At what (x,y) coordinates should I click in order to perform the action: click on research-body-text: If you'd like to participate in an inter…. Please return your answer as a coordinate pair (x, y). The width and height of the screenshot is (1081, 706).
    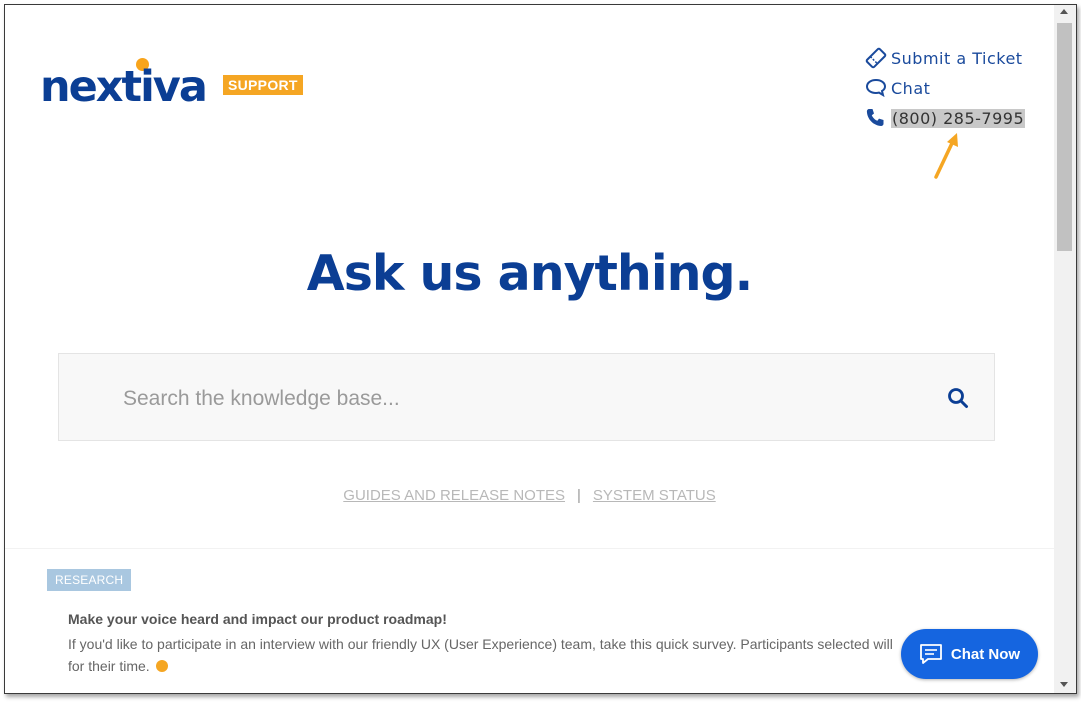
    Looking at the image, I should click on (480, 644).